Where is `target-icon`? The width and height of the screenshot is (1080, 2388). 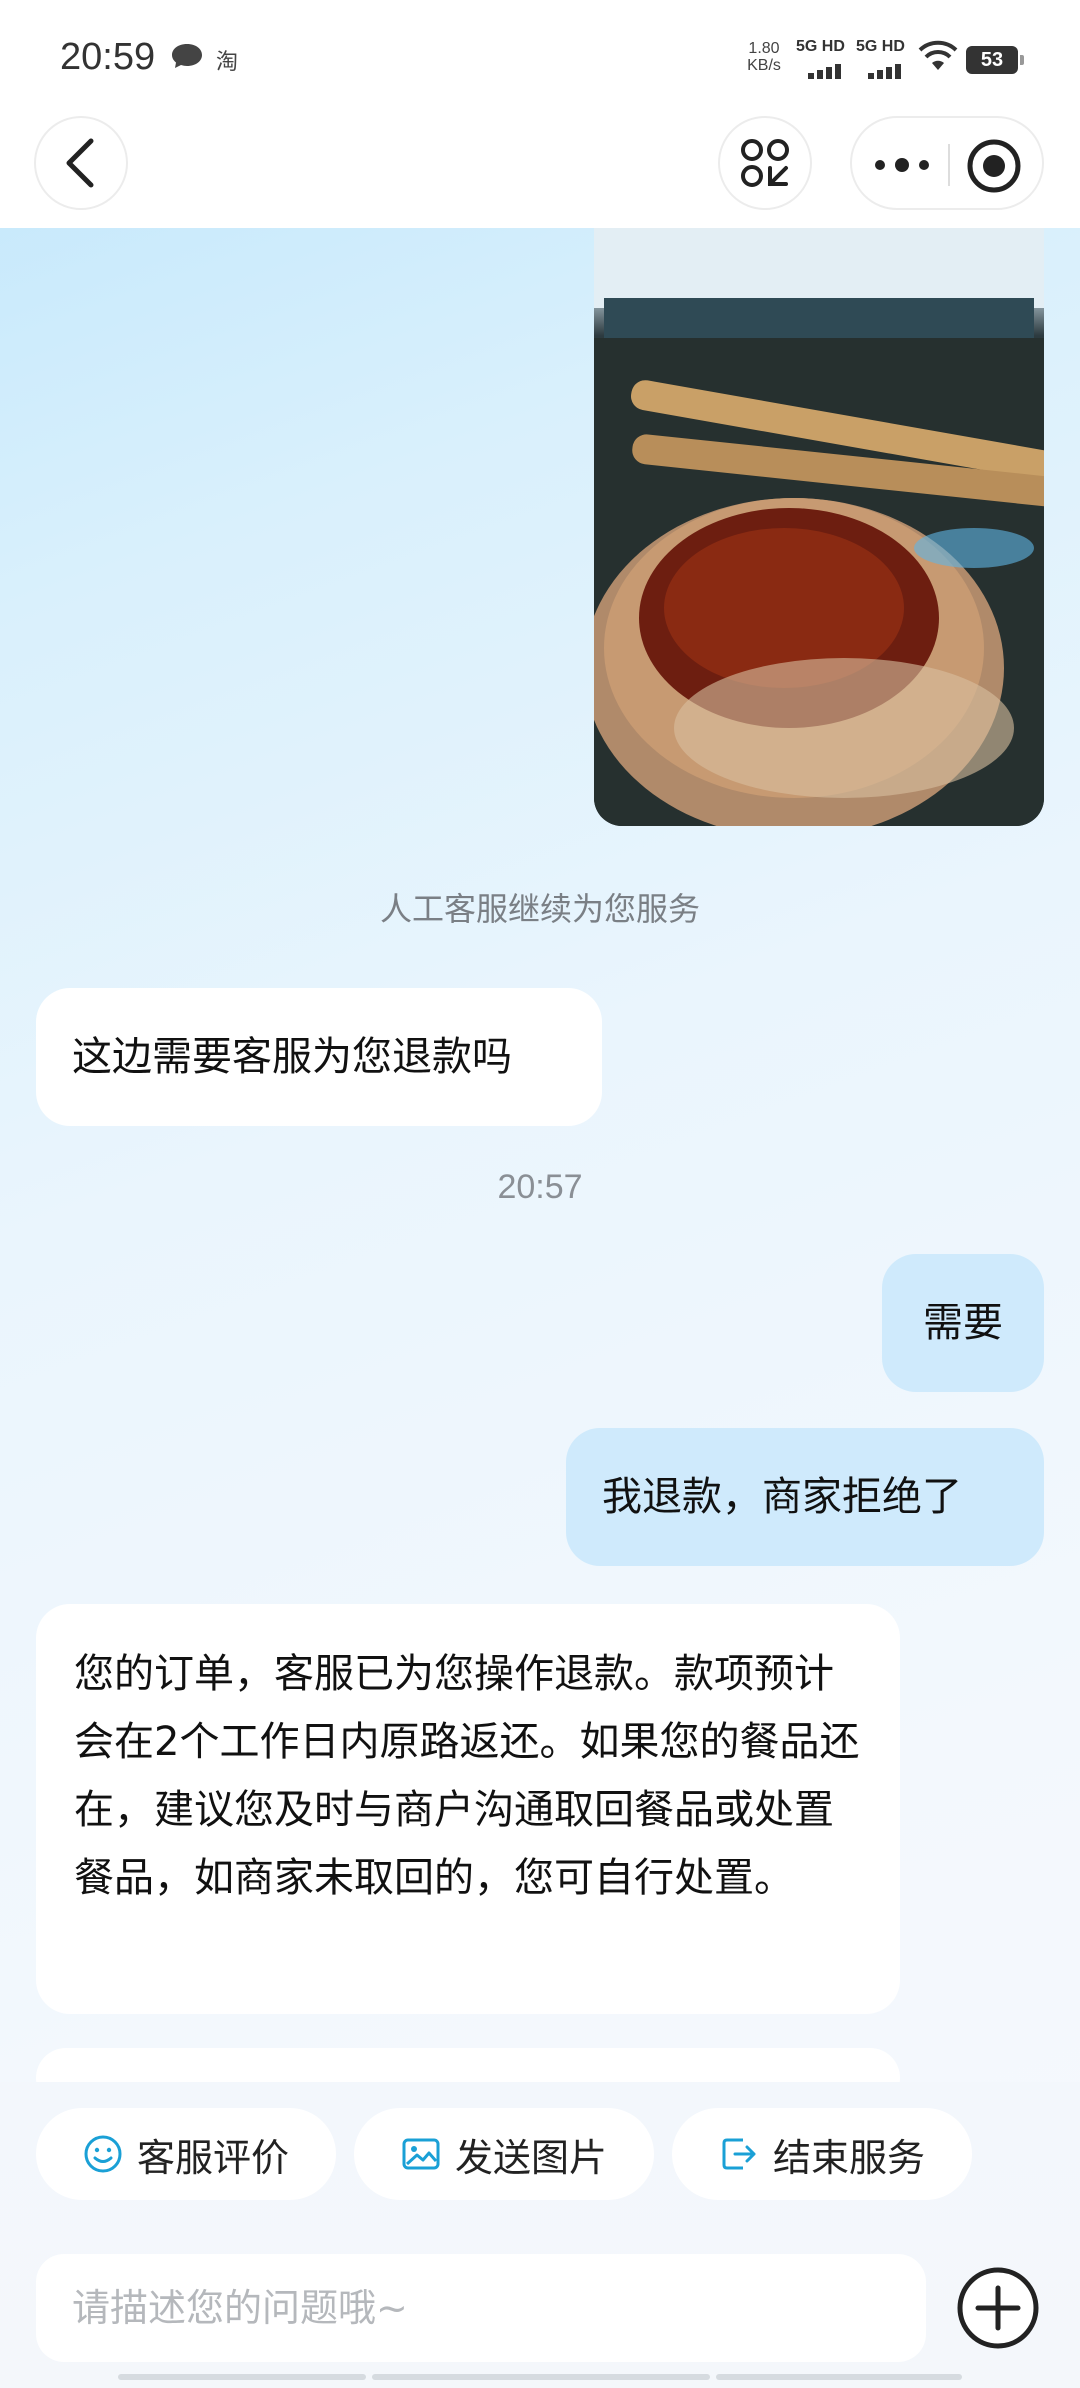 target-icon is located at coordinates (994, 166).